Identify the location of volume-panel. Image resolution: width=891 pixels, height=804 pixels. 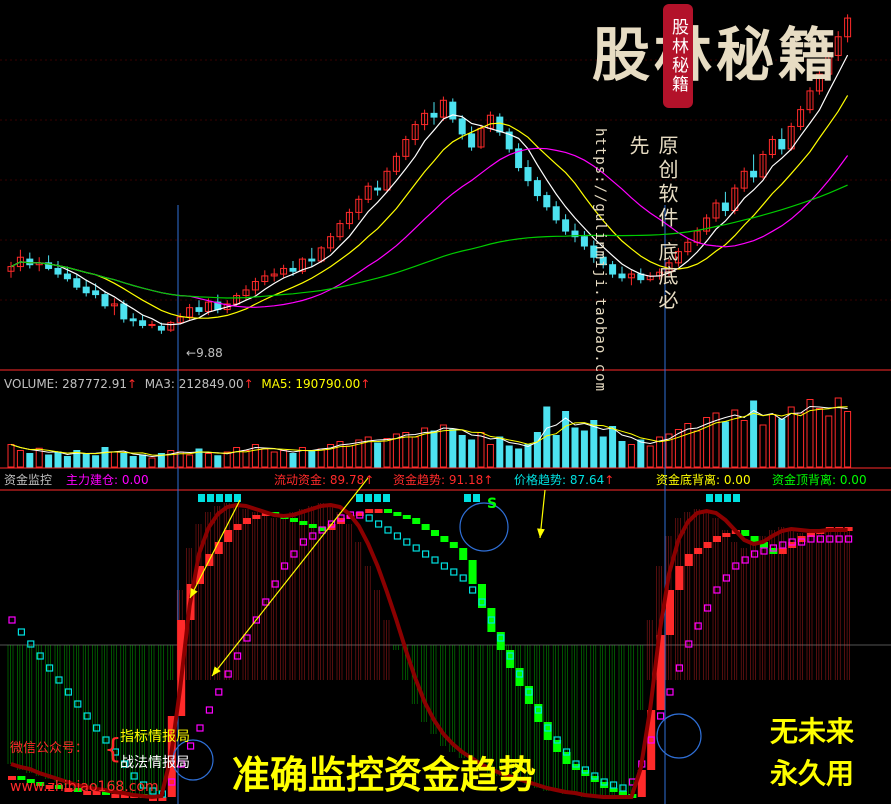
(429, 432).